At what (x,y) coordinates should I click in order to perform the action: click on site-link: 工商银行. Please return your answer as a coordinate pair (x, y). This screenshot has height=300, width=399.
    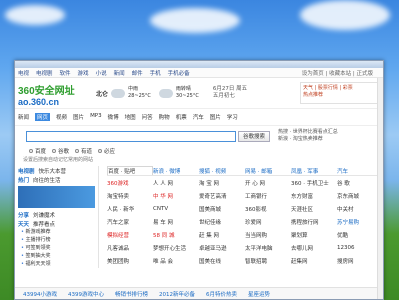
    Looking at the image, I should click on (268, 196).